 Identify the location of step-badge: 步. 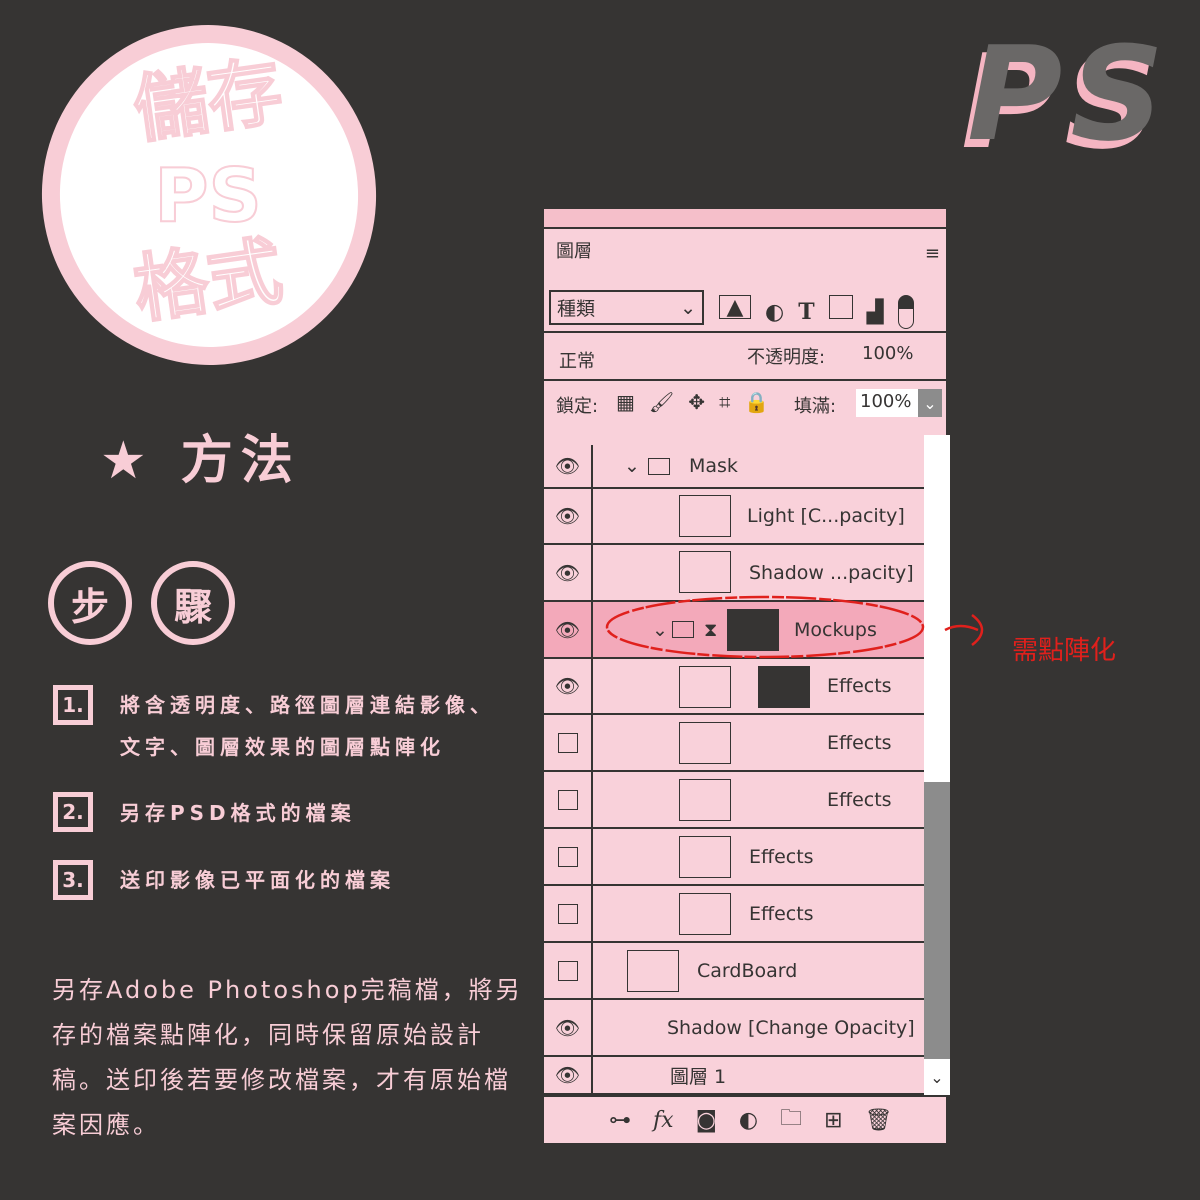
(90, 603).